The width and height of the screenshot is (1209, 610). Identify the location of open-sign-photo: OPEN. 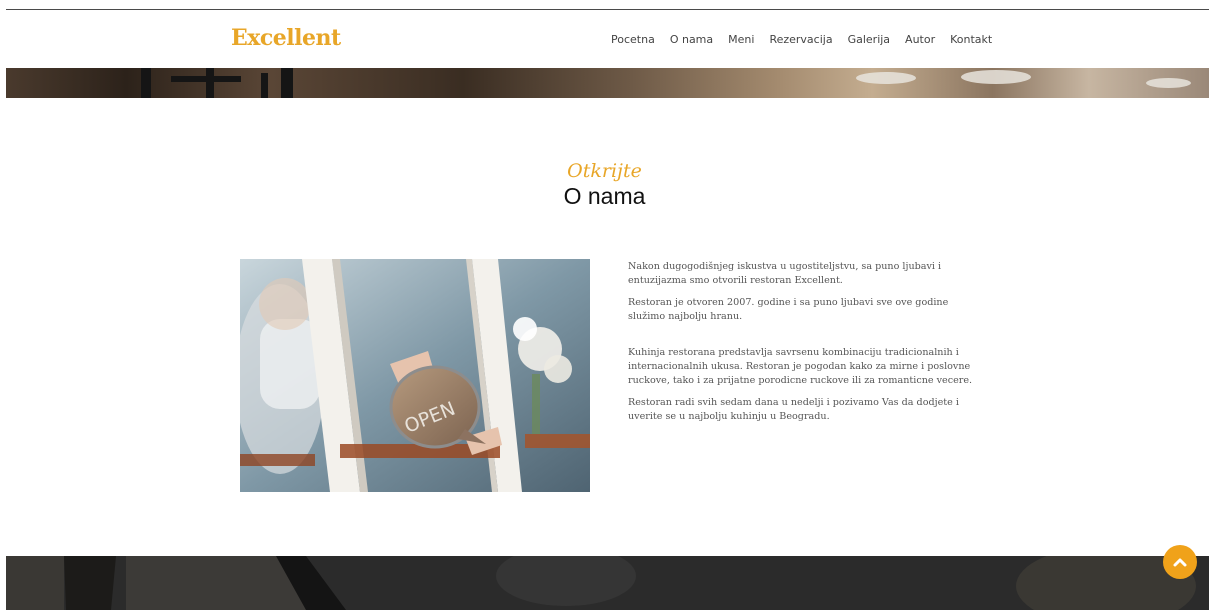
(415, 375).